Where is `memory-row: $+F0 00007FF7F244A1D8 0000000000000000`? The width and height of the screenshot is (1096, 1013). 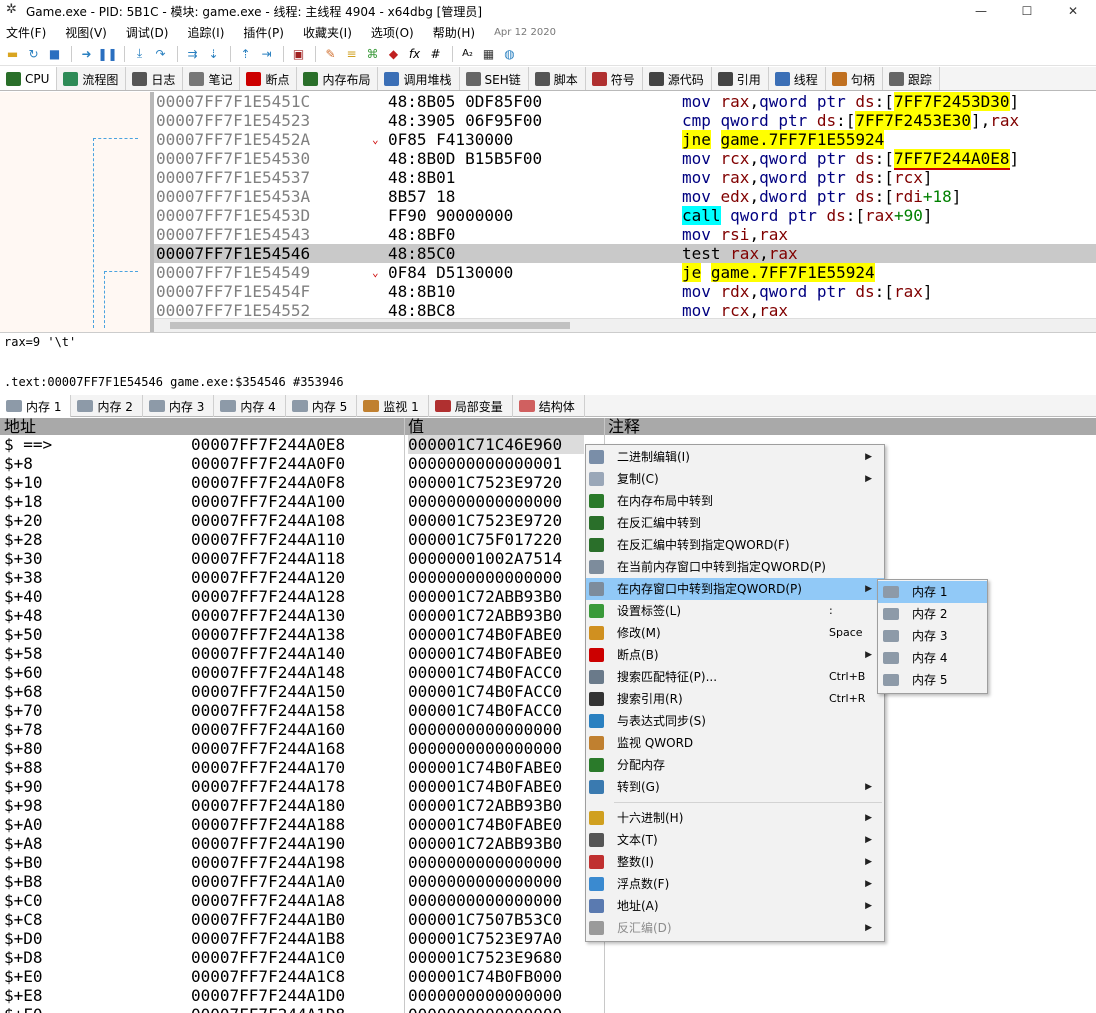 memory-row: $+F0 00007FF7F244A1D8 0000000000000000 is located at coordinates (300, 1009).